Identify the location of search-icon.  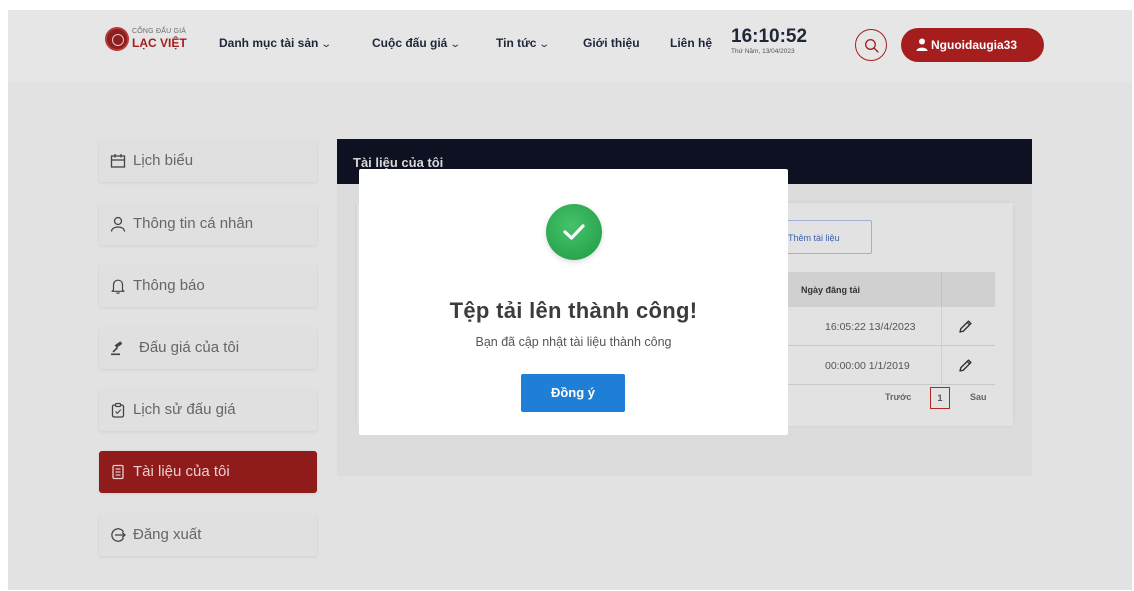
(872, 46).